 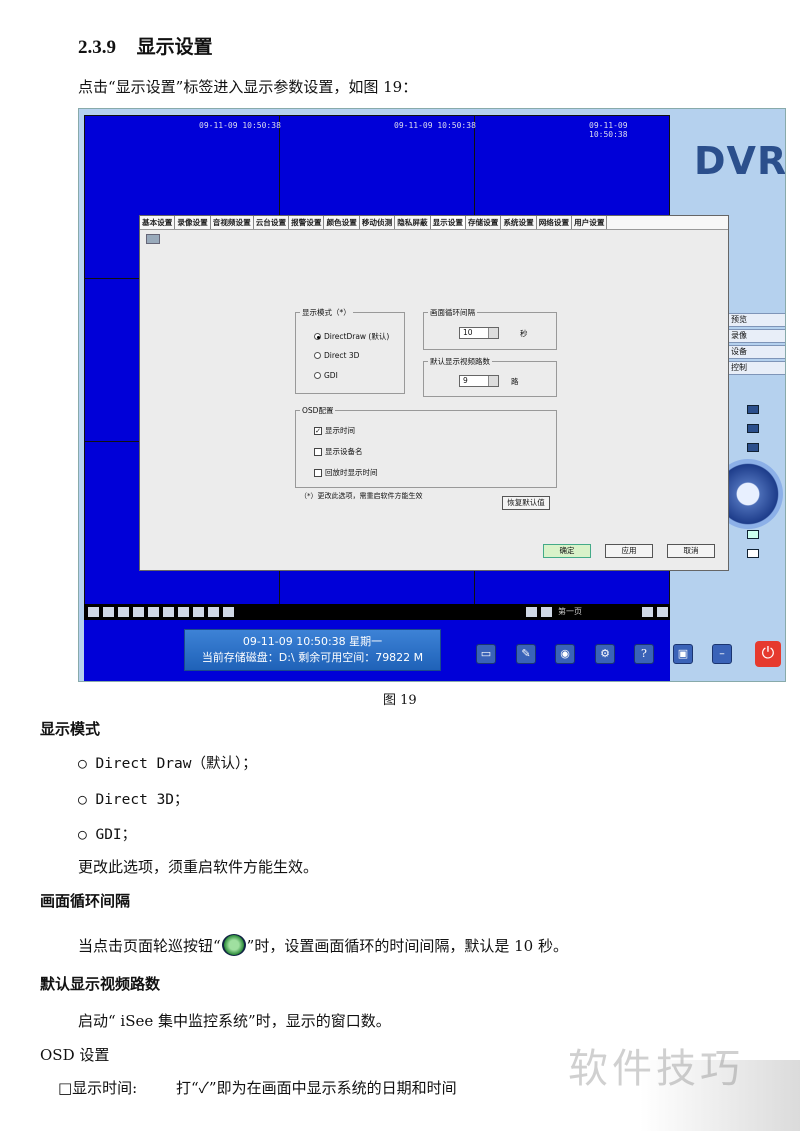 What do you see at coordinates (448, 222) in the screenshot?
I see `tab-display: 显示设置` at bounding box center [448, 222].